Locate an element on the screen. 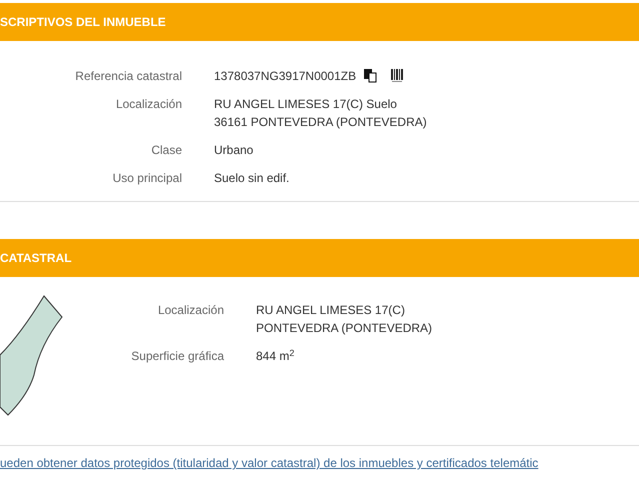 This screenshot has width=639, height=480. field-value: Urbano is located at coordinates (234, 150).